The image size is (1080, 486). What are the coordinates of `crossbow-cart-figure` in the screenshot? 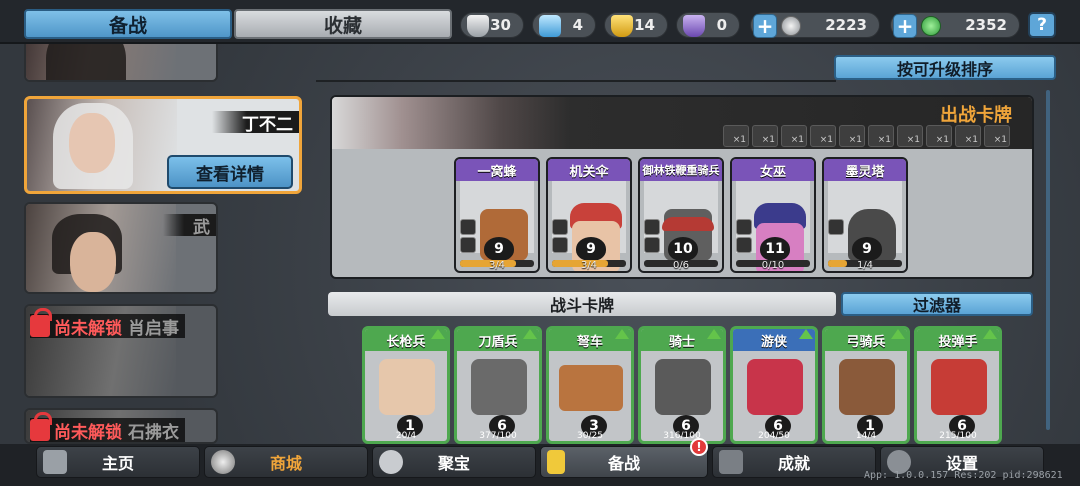 It's located at (591, 388).